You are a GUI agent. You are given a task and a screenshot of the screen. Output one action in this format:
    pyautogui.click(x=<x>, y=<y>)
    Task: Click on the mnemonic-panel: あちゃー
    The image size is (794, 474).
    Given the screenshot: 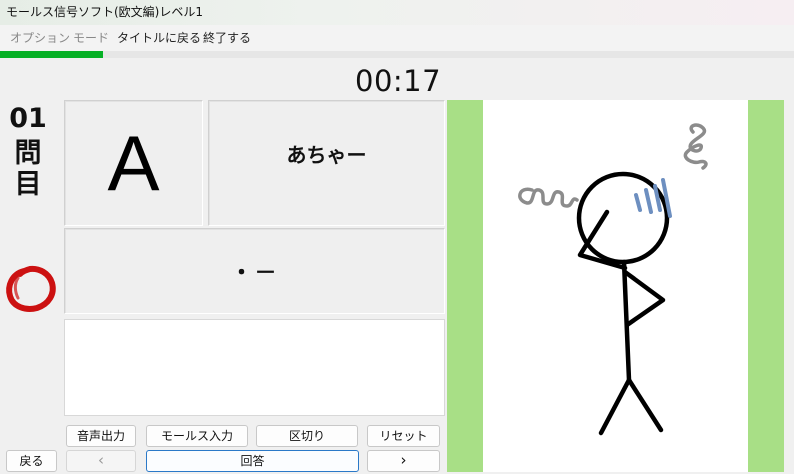 What is the action you would take?
    pyautogui.click(x=326, y=163)
    